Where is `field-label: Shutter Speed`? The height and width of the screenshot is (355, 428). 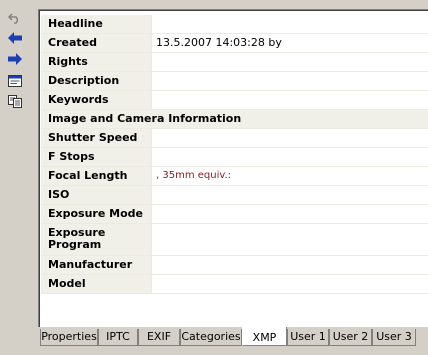
field-label: Shutter Speed is located at coordinates (96, 138).